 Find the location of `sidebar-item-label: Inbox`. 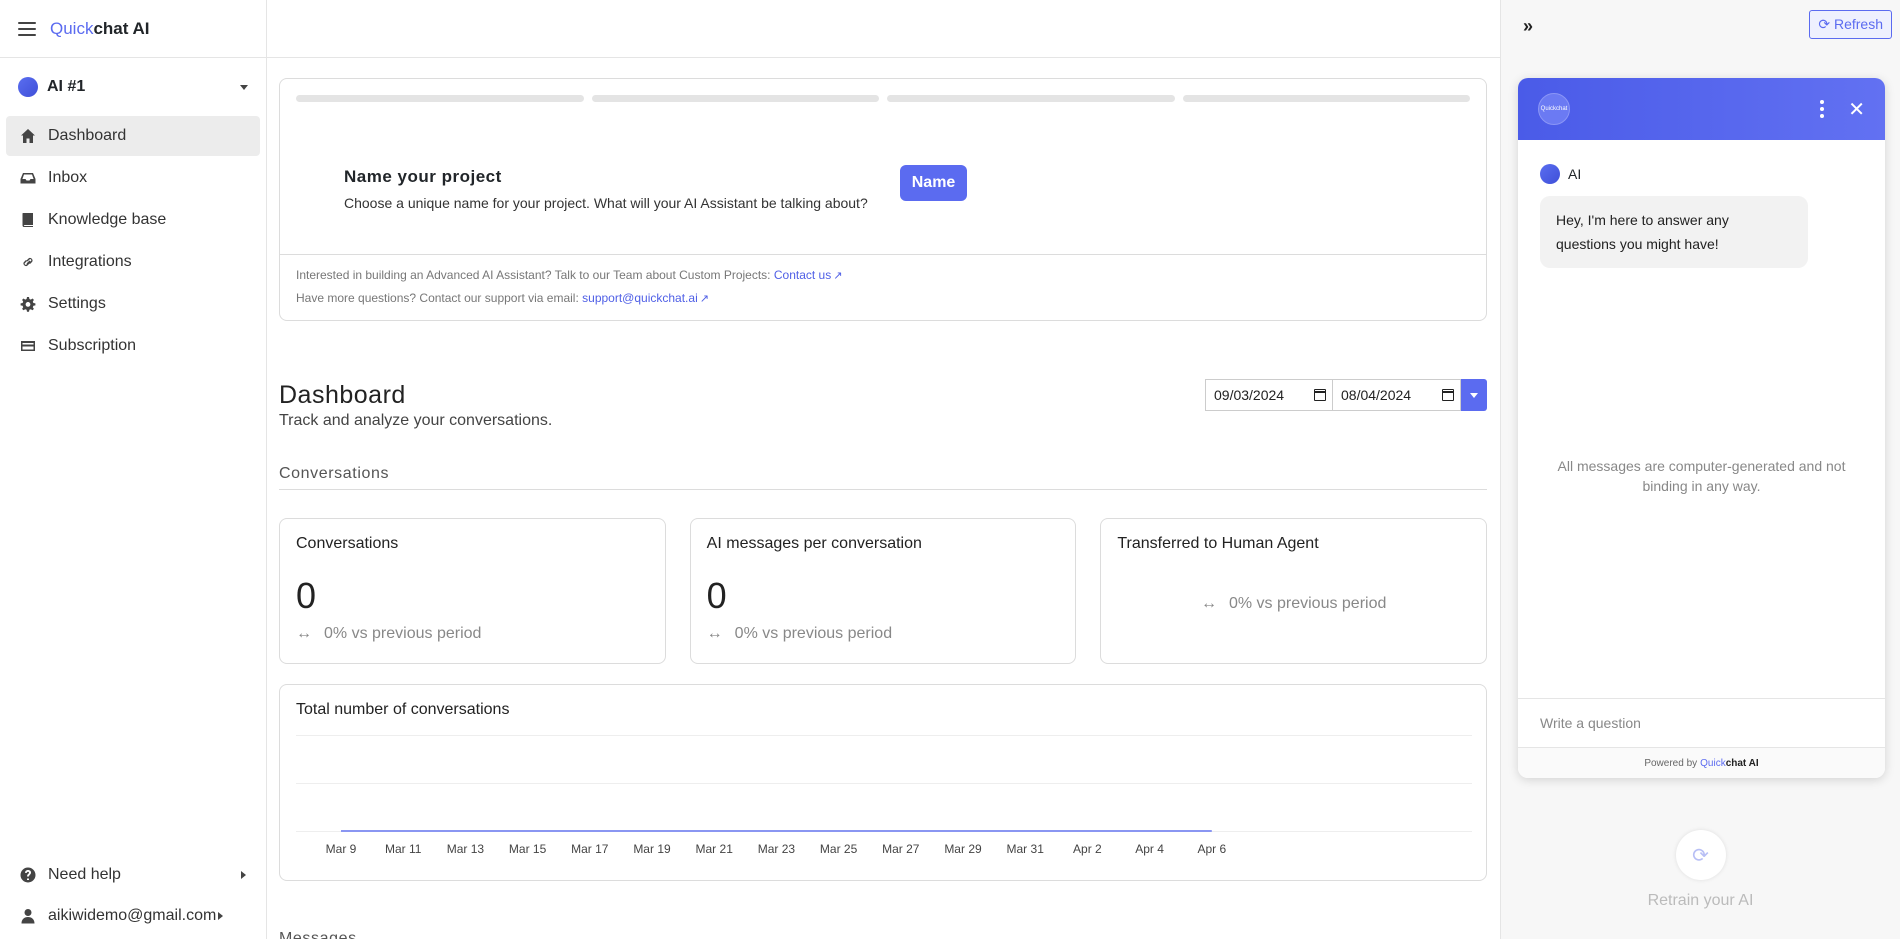

sidebar-item-label: Inbox is located at coordinates (68, 177).